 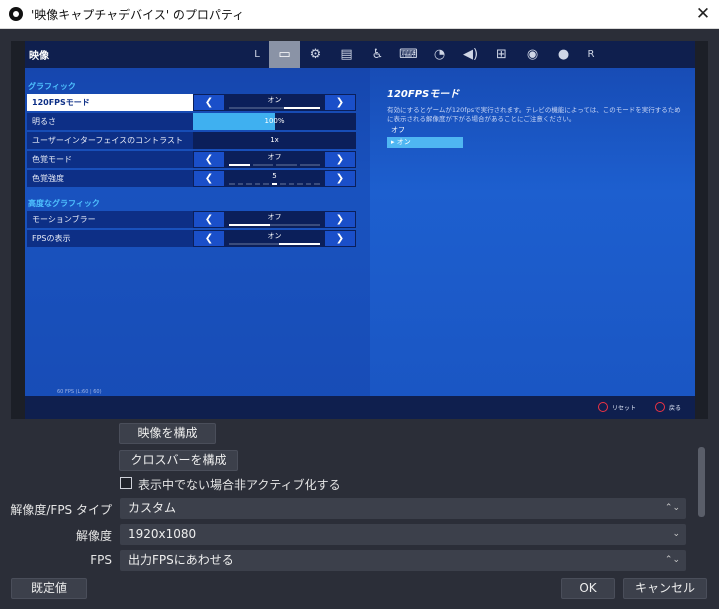 I want to click on option-off: オフ, so click(x=425, y=130).